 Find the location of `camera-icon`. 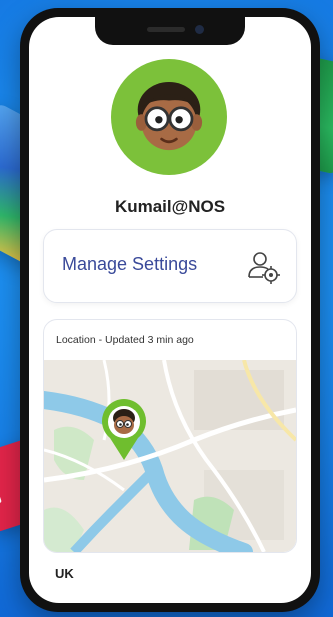

camera-icon is located at coordinates (199, 29).